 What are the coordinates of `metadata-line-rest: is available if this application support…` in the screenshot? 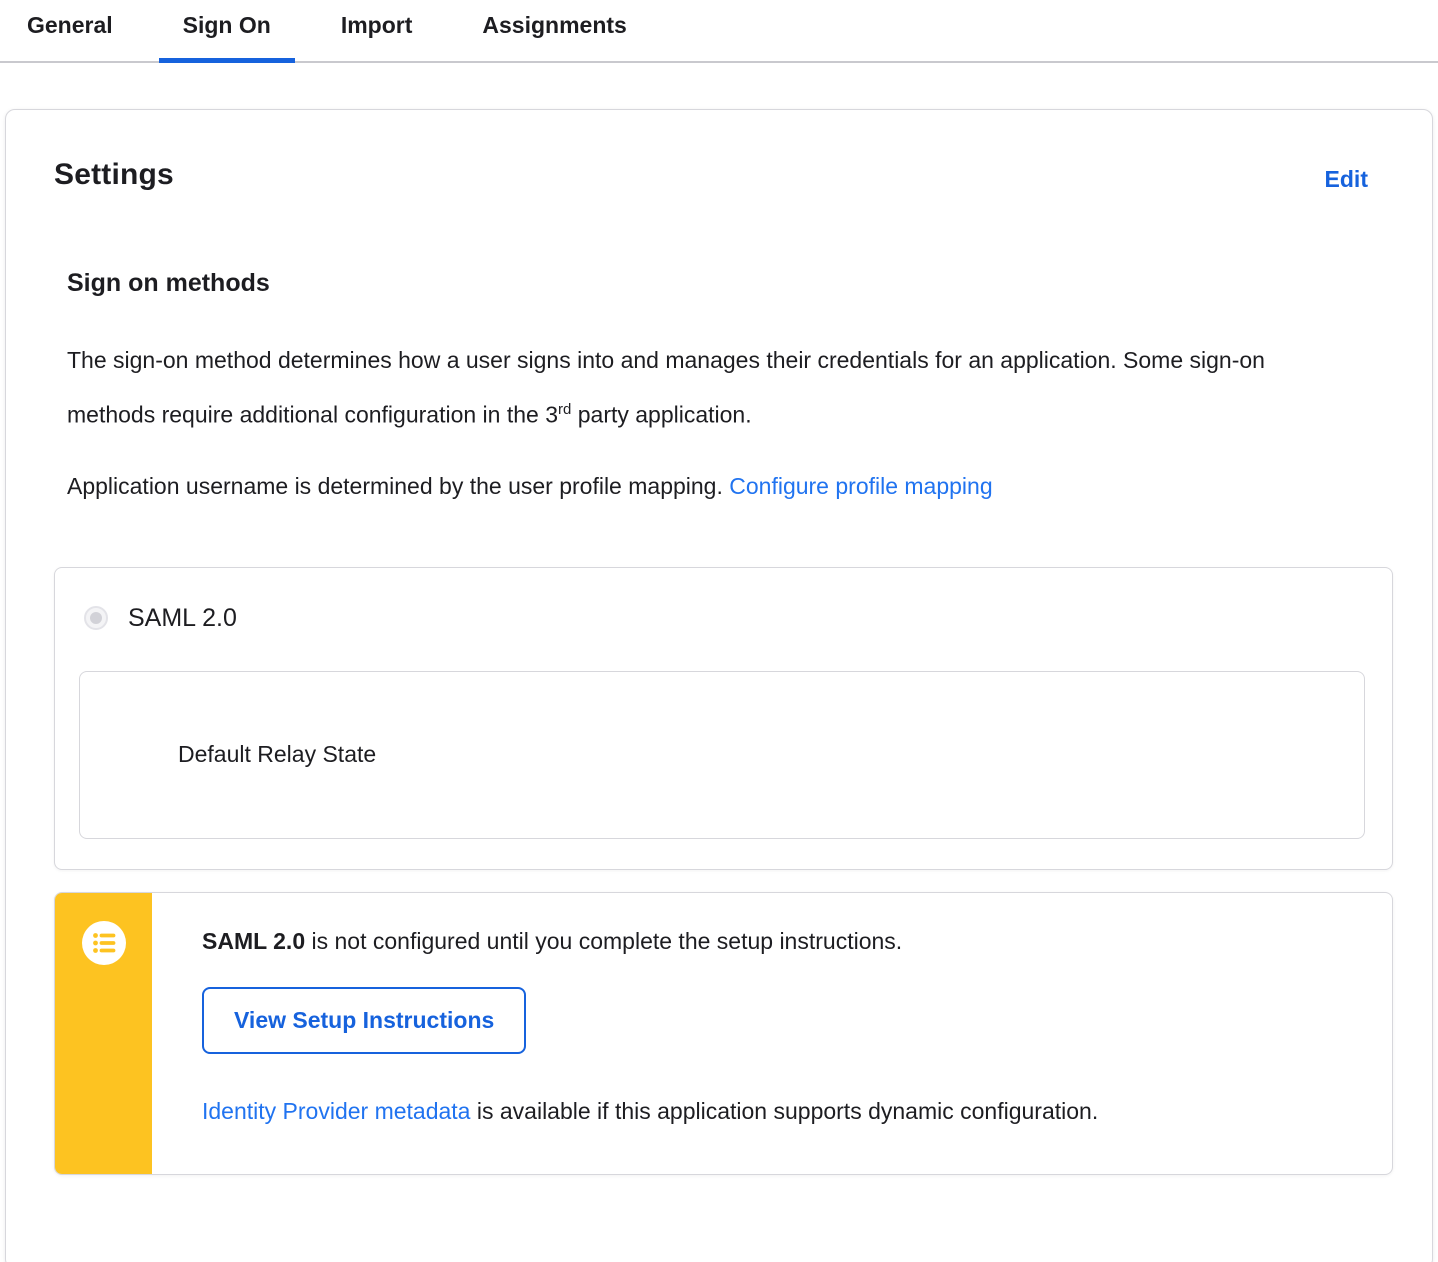 It's located at (784, 1110).